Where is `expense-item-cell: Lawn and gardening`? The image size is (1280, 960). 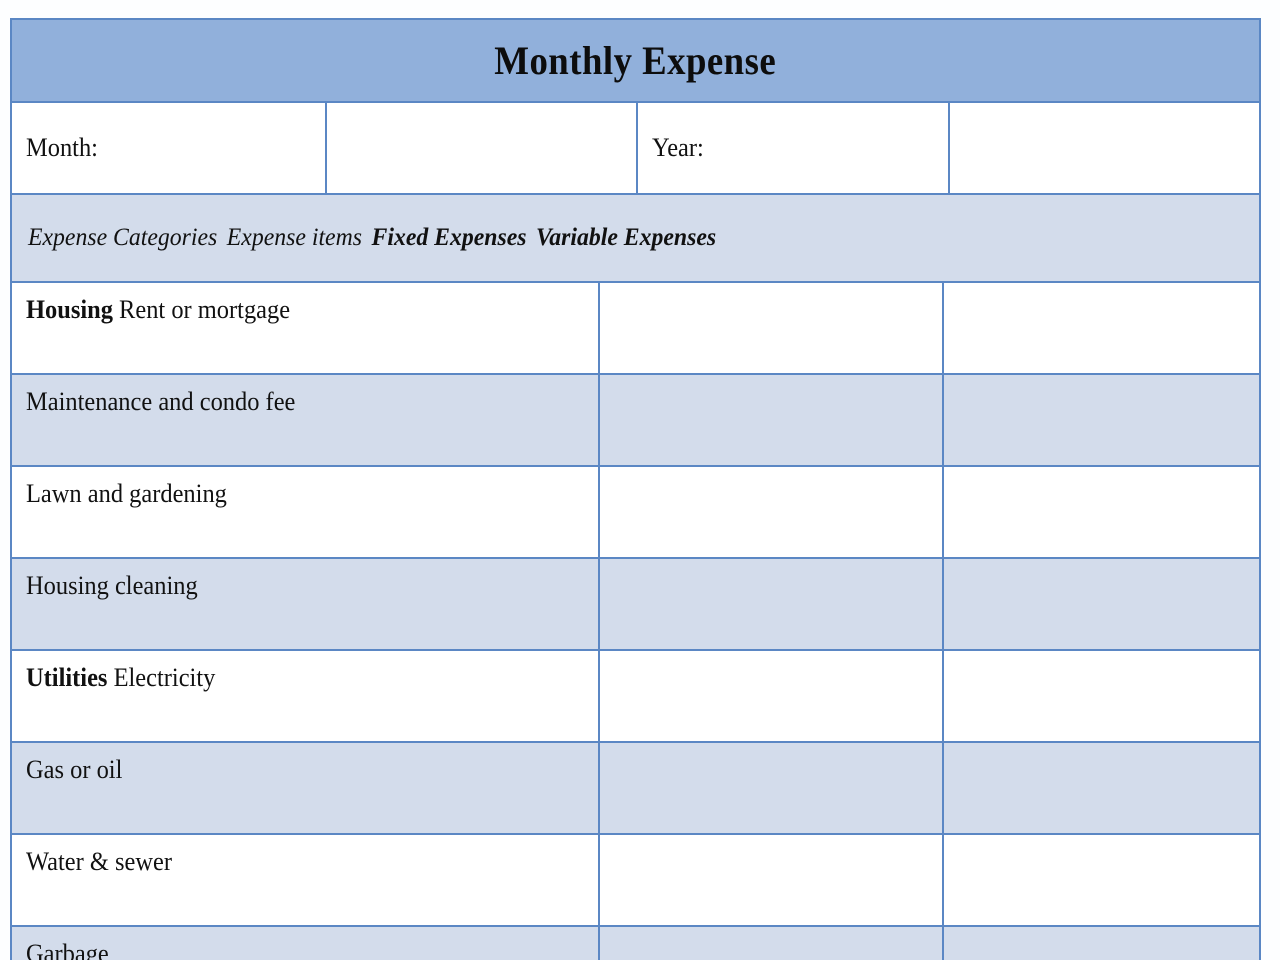 expense-item-cell: Lawn and gardening is located at coordinates (305, 512).